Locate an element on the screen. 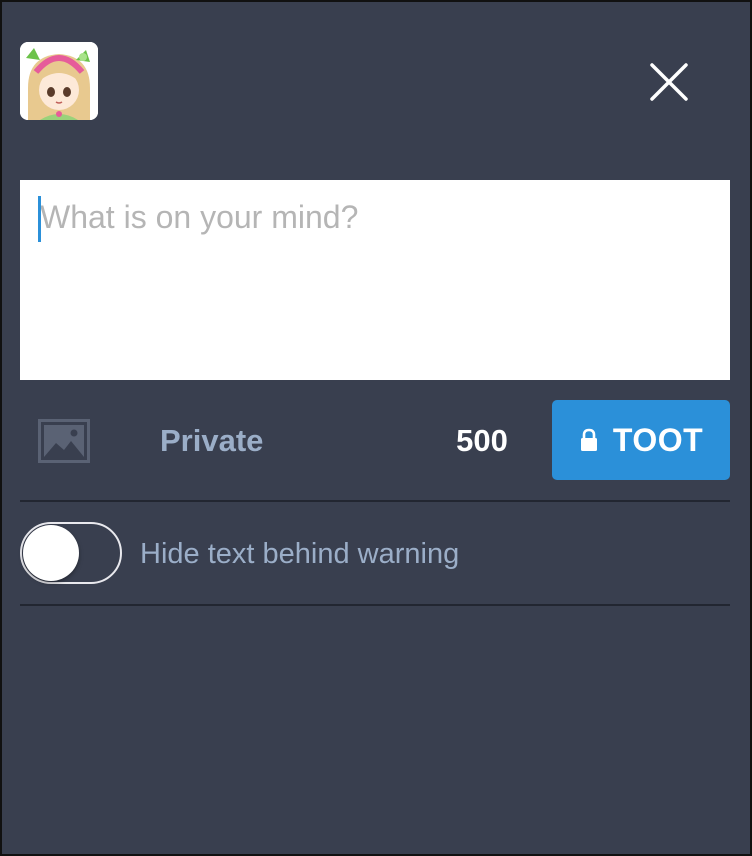  close-icon is located at coordinates (669, 82).